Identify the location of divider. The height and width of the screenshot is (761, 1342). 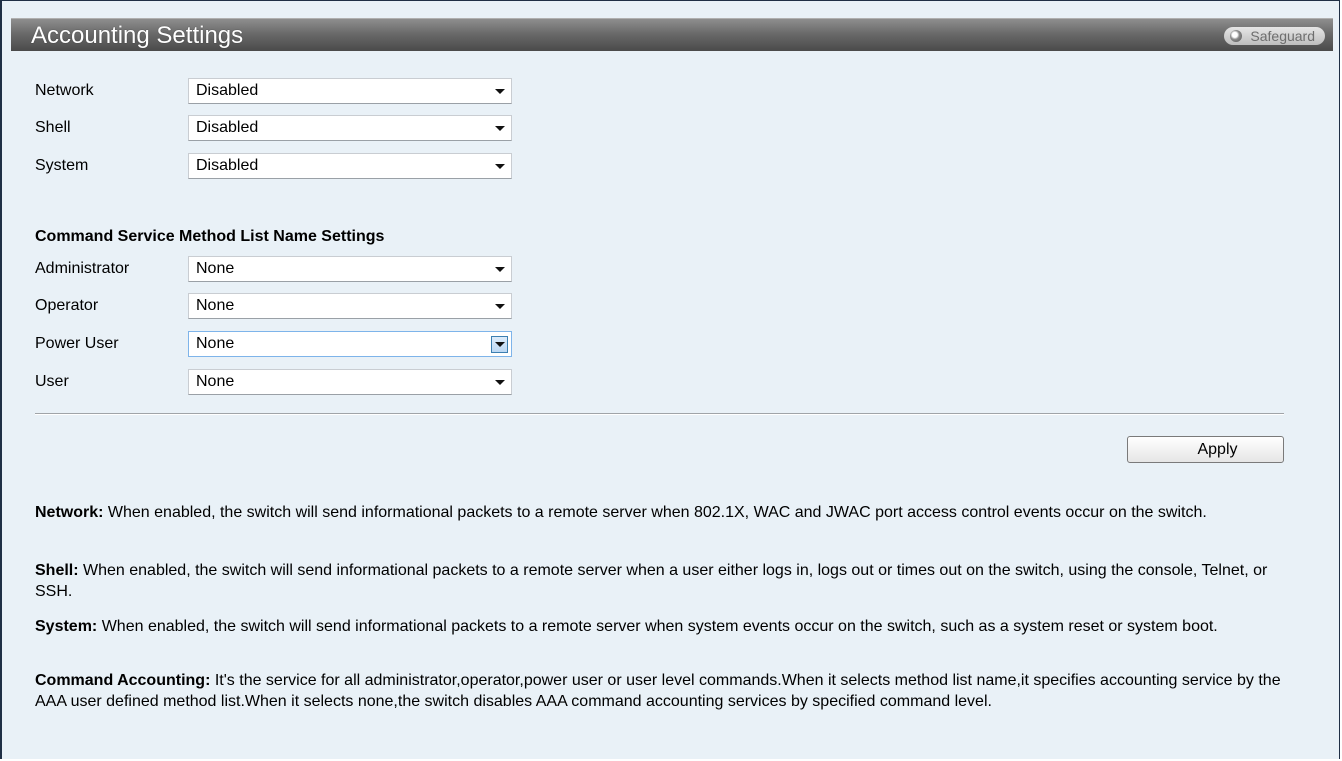
(659, 414).